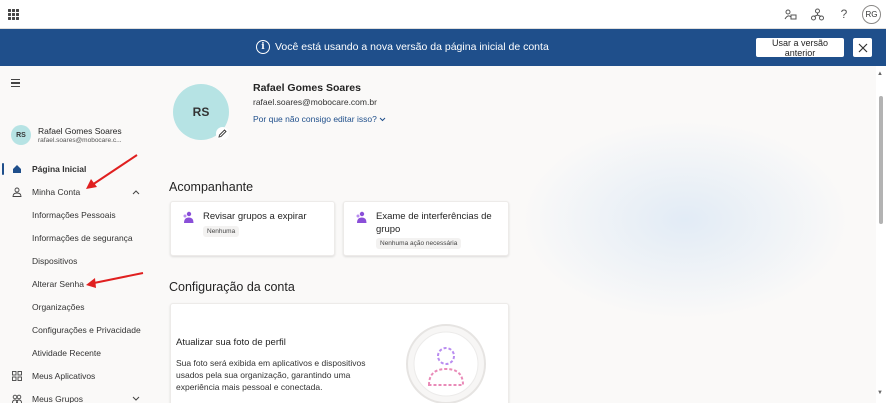  I want to click on top-bar: ? RG, so click(443, 14).